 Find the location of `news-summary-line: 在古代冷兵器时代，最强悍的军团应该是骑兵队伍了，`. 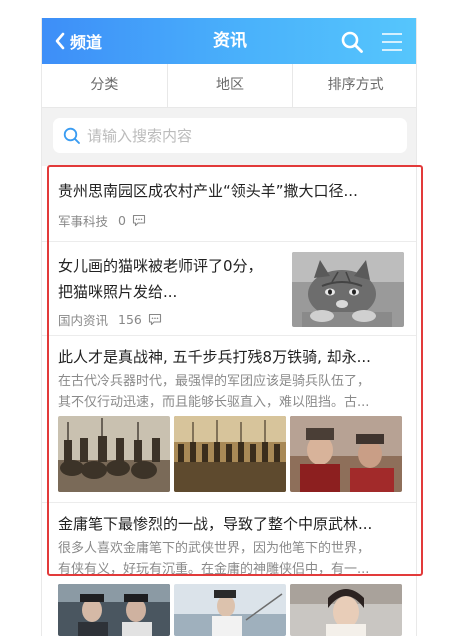

news-summary-line: 在古代冷兵器时代，最强悍的军团应该是骑兵队伍了， is located at coordinates (214, 381).